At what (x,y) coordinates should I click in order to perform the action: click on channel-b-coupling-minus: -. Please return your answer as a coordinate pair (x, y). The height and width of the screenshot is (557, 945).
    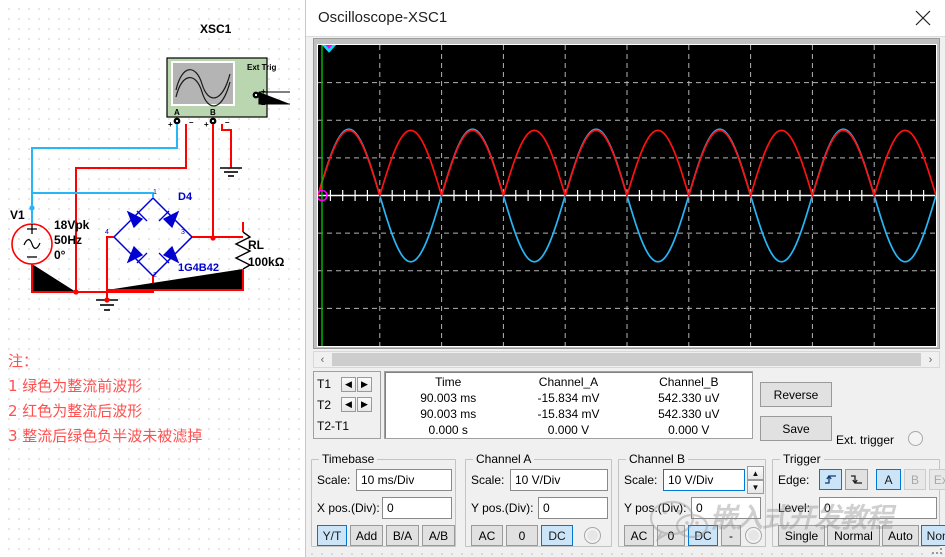
    Looking at the image, I should click on (731, 535).